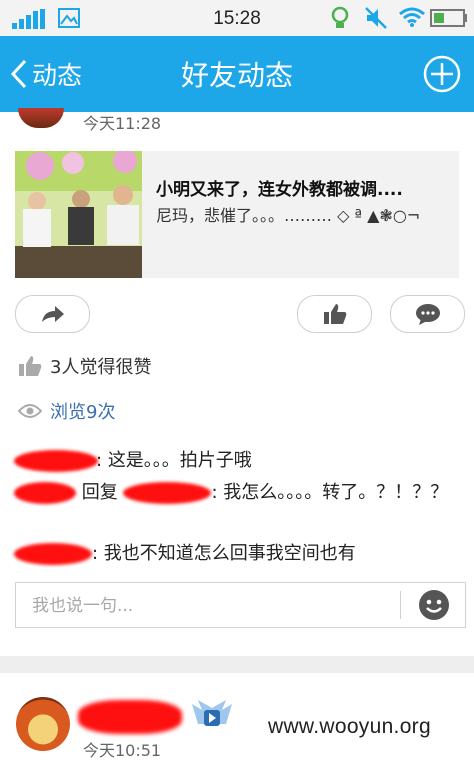  I want to click on back-button: 动态, so click(46, 74).